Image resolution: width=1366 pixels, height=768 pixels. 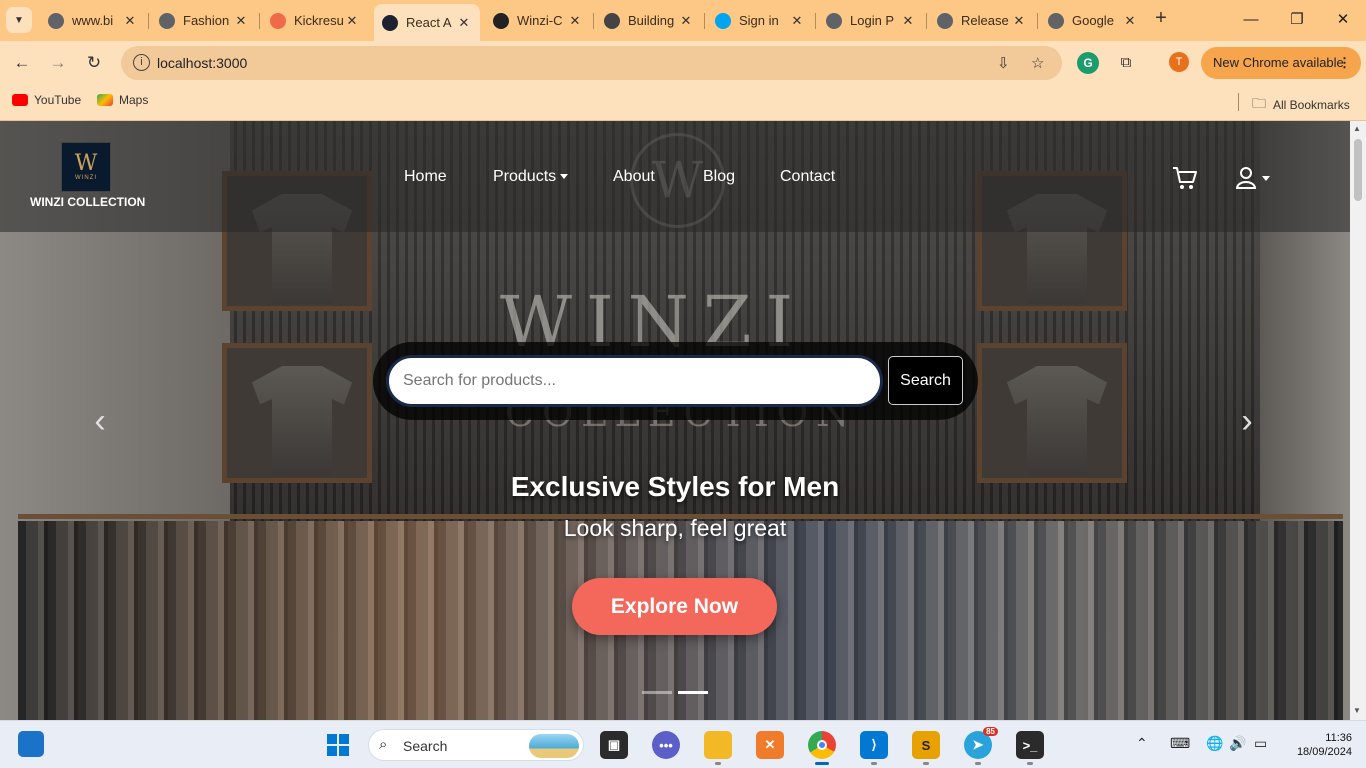 I want to click on restore-icon: ❐, so click(x=1297, y=20).